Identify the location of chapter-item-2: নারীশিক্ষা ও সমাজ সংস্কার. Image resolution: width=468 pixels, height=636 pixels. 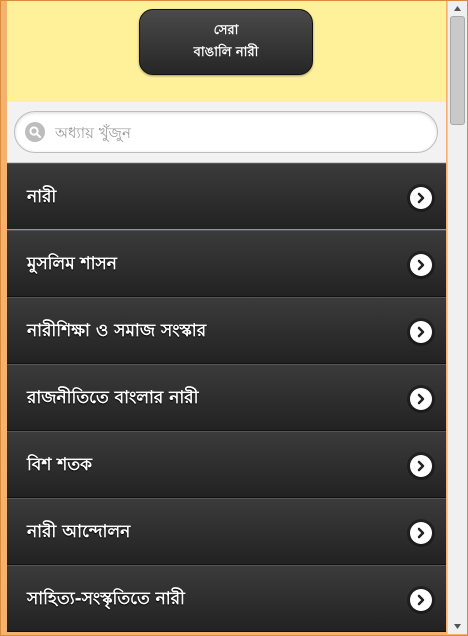
(226, 330).